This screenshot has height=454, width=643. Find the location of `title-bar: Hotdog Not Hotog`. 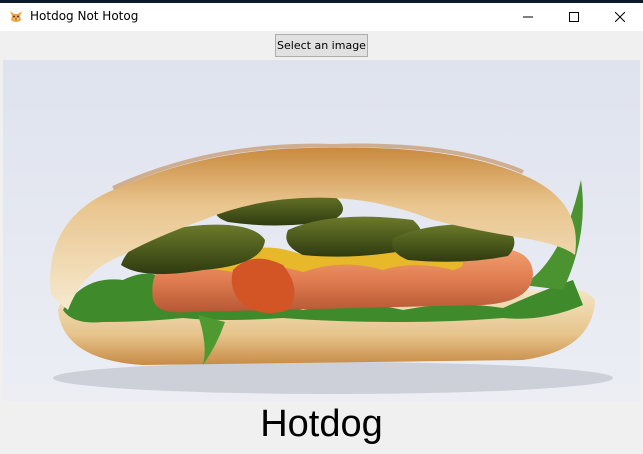

title-bar: Hotdog Not Hotog is located at coordinates (321, 17).